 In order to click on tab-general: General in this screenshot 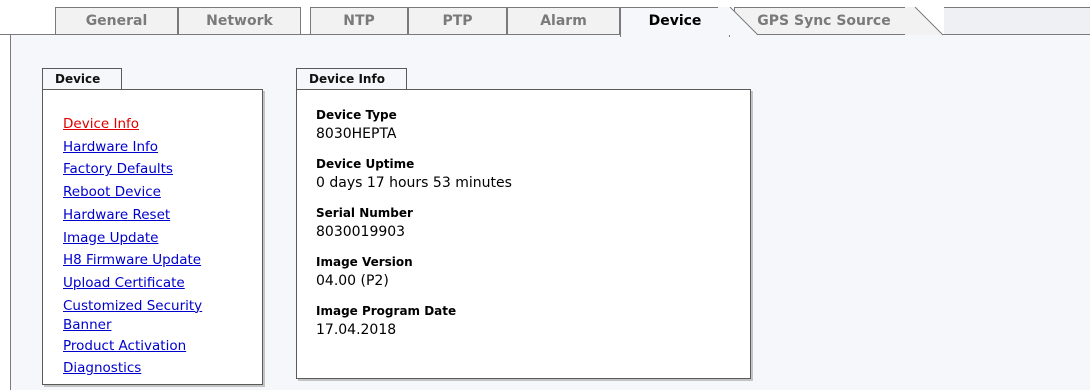, I will do `click(116, 21)`.